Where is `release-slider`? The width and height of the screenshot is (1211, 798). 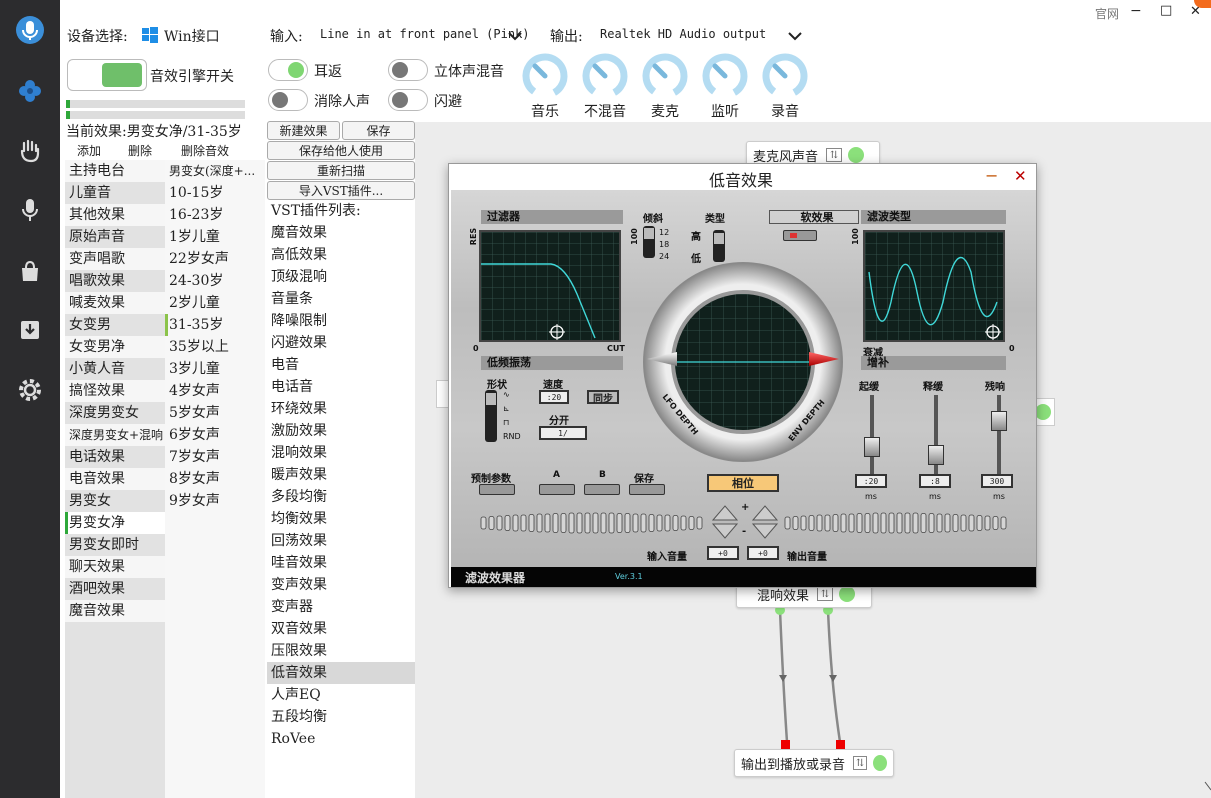
release-slider is located at coordinates (936, 435).